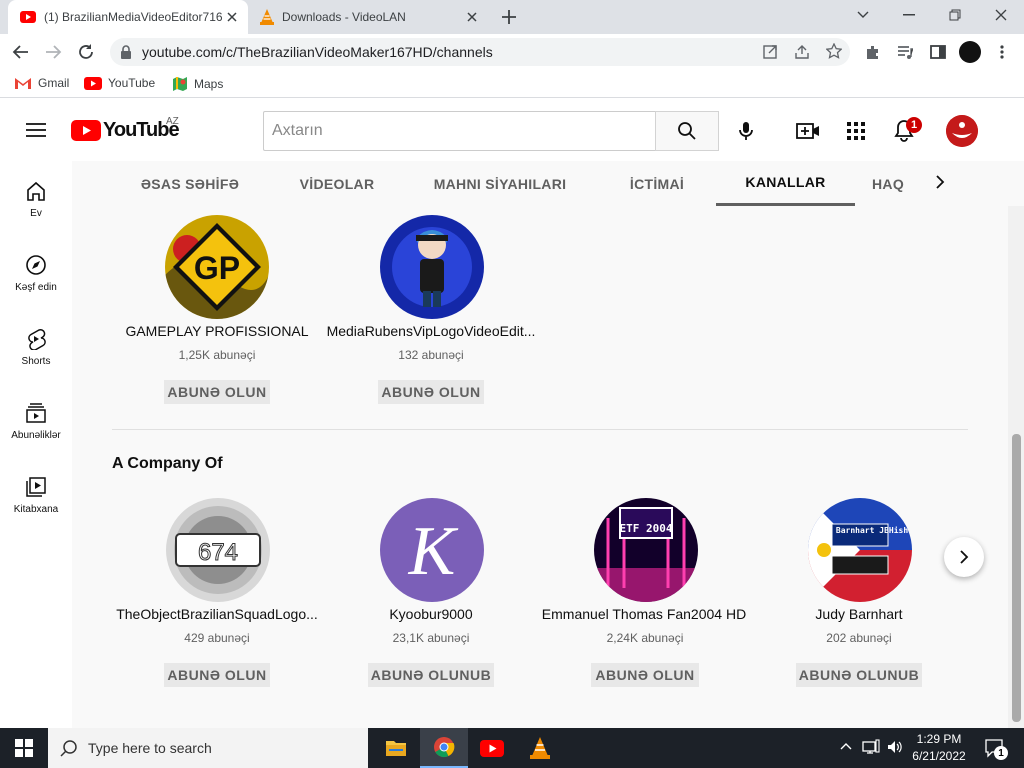 Image resolution: width=1024 pixels, height=768 pixels. Describe the element at coordinates (167, 464) in the screenshot. I see `section-title: A Company Of` at that location.